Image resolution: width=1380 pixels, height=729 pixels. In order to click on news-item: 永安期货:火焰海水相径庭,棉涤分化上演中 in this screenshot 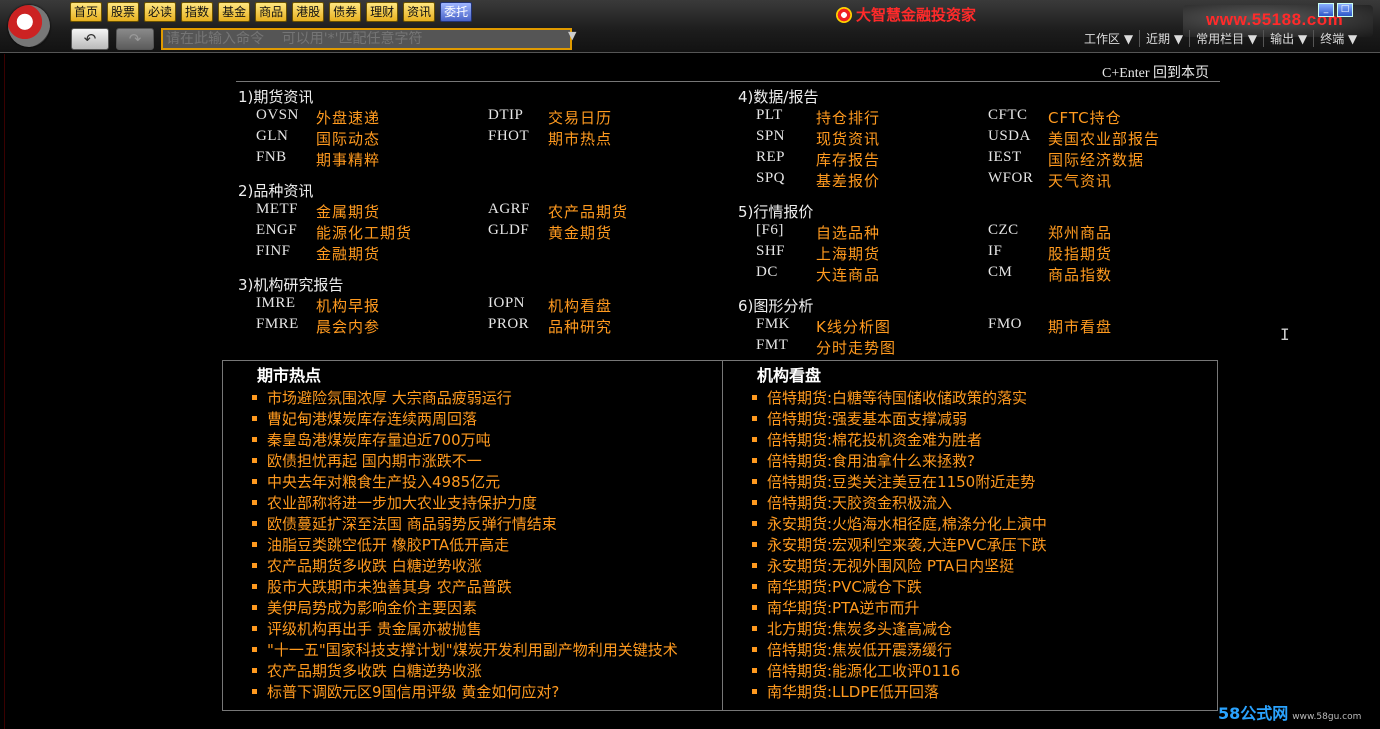, I will do `click(982, 523)`.